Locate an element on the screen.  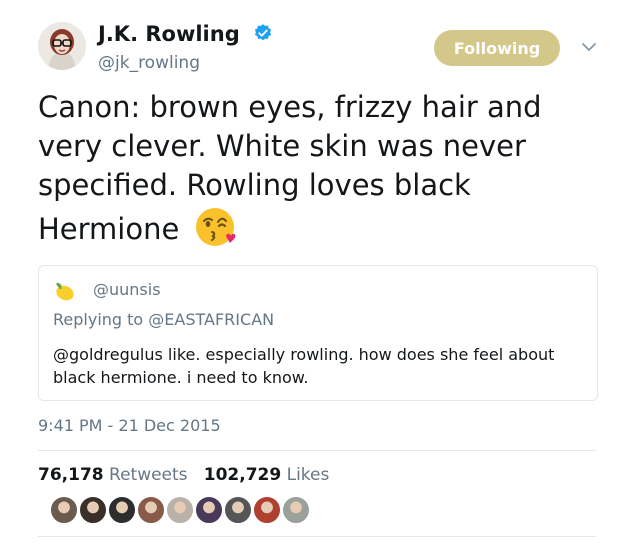
following-button: Following is located at coordinates (497, 48).